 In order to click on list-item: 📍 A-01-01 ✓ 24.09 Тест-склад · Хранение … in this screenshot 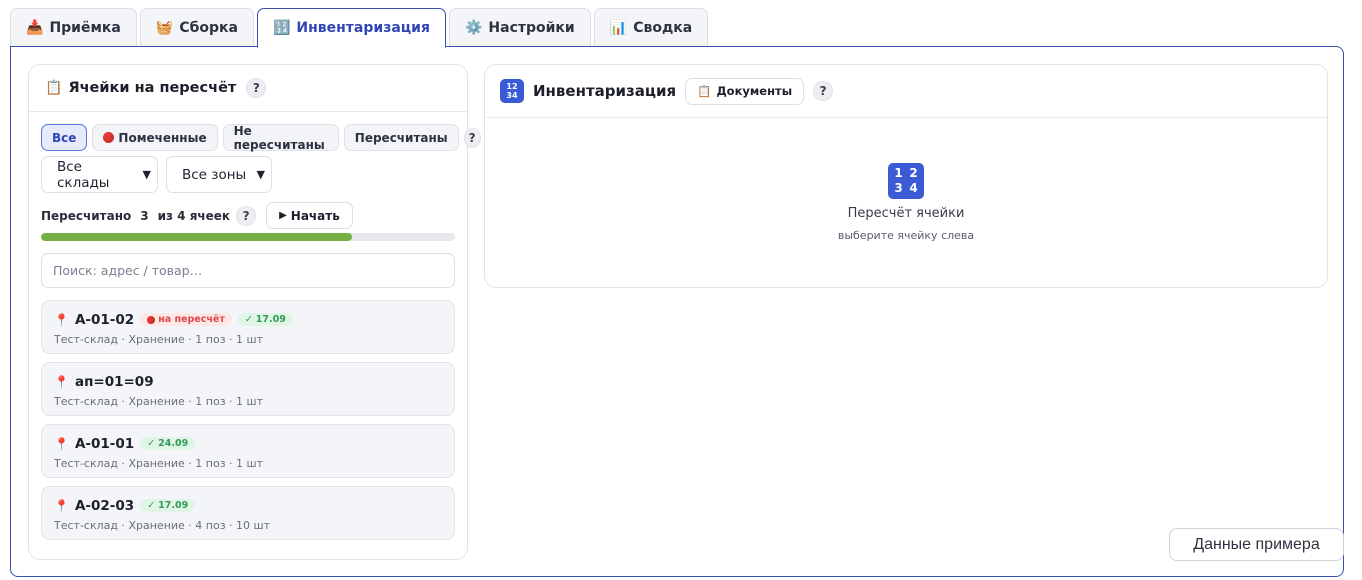, I will do `click(248, 451)`.